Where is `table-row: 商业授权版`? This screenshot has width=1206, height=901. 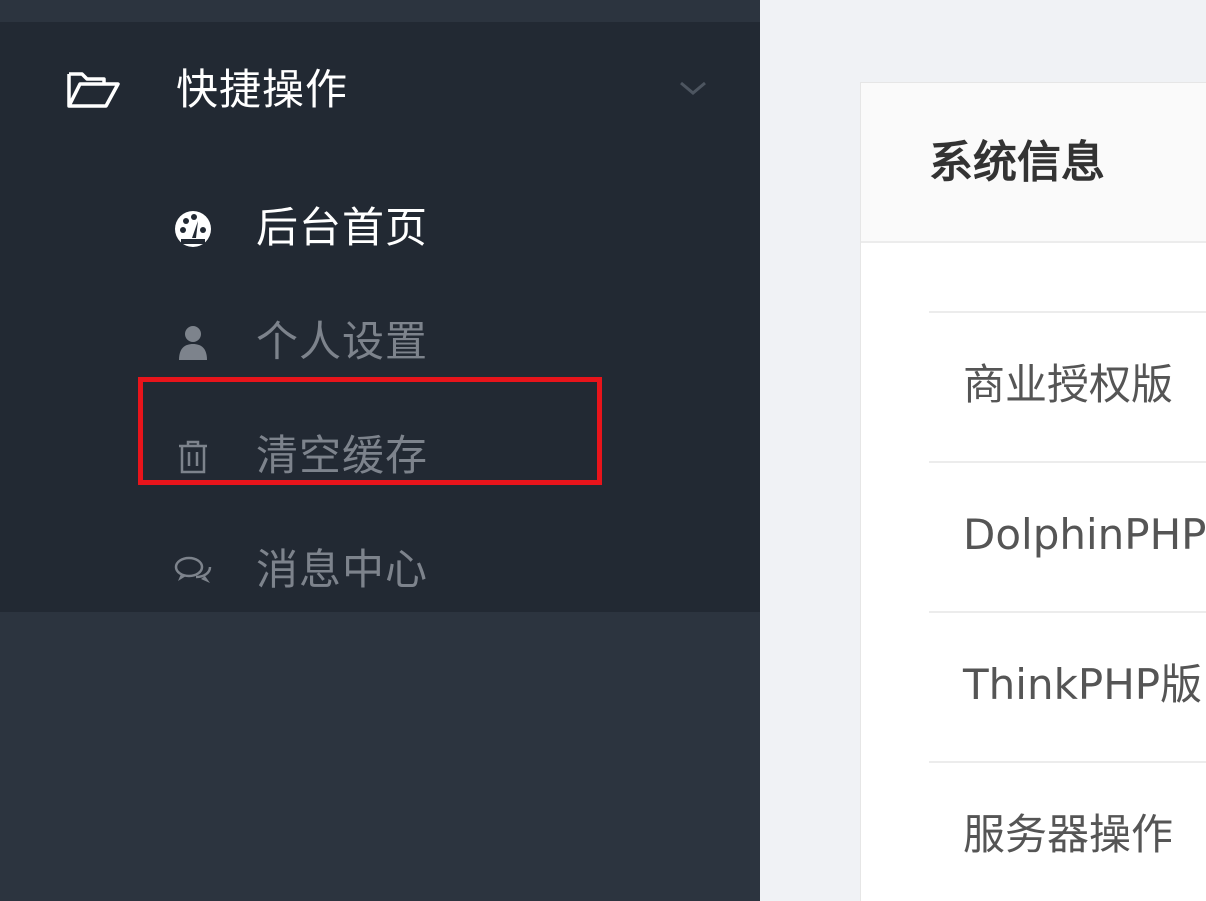 table-row: 商业授权版 is located at coordinates (1067, 386).